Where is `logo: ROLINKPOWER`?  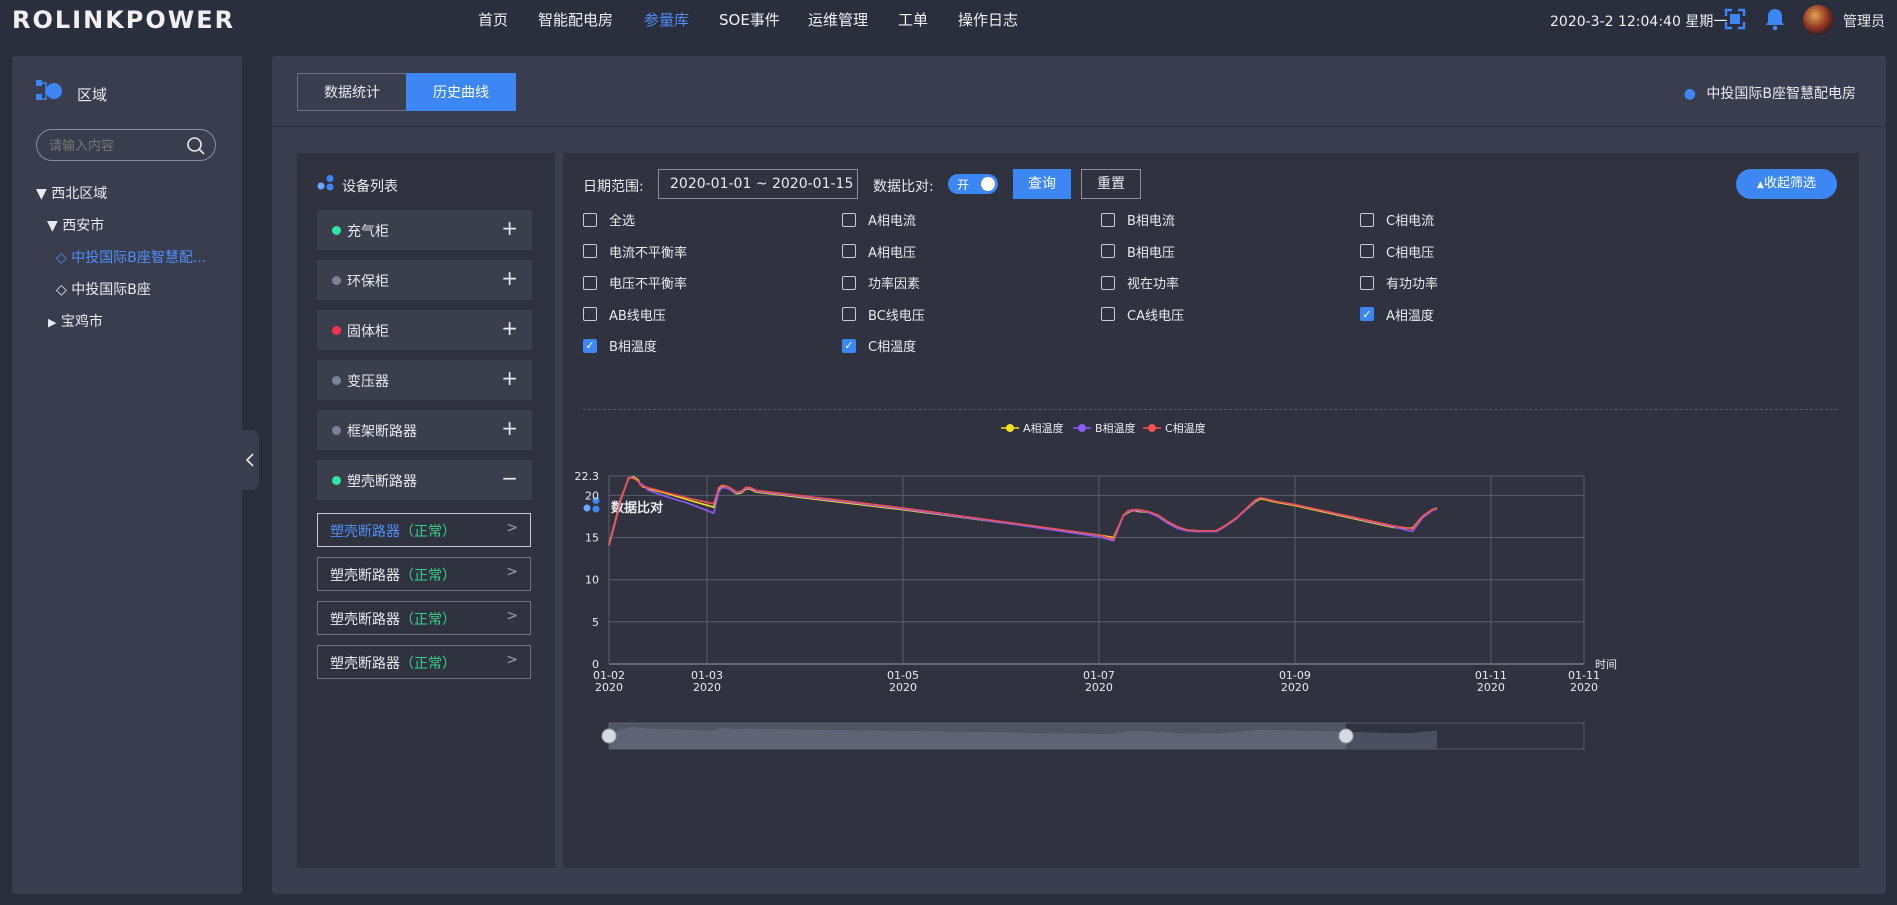
logo: ROLINKPOWER is located at coordinates (124, 20).